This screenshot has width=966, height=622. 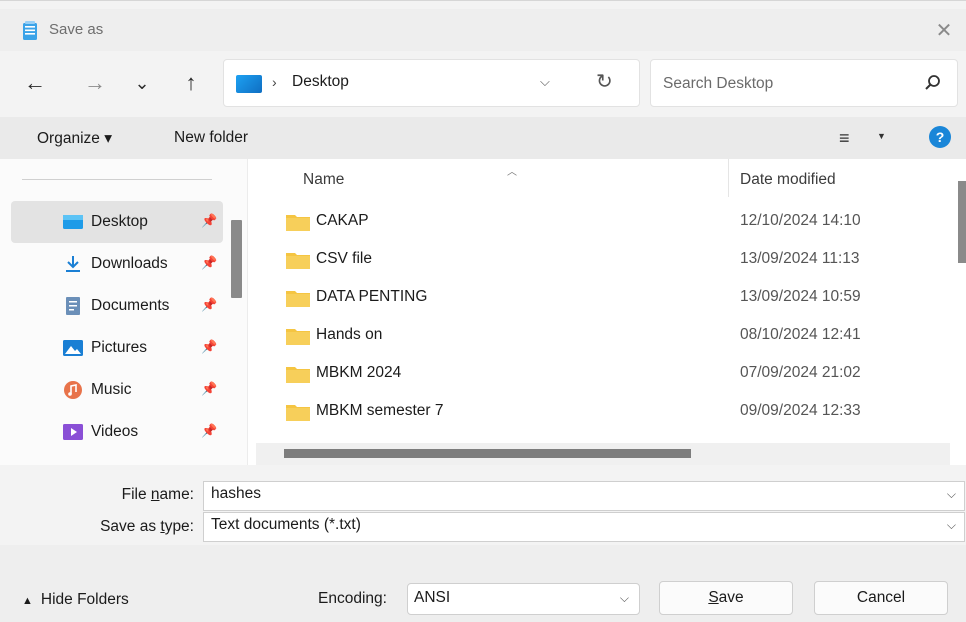 I want to click on videos-icon, so click(x=73, y=432).